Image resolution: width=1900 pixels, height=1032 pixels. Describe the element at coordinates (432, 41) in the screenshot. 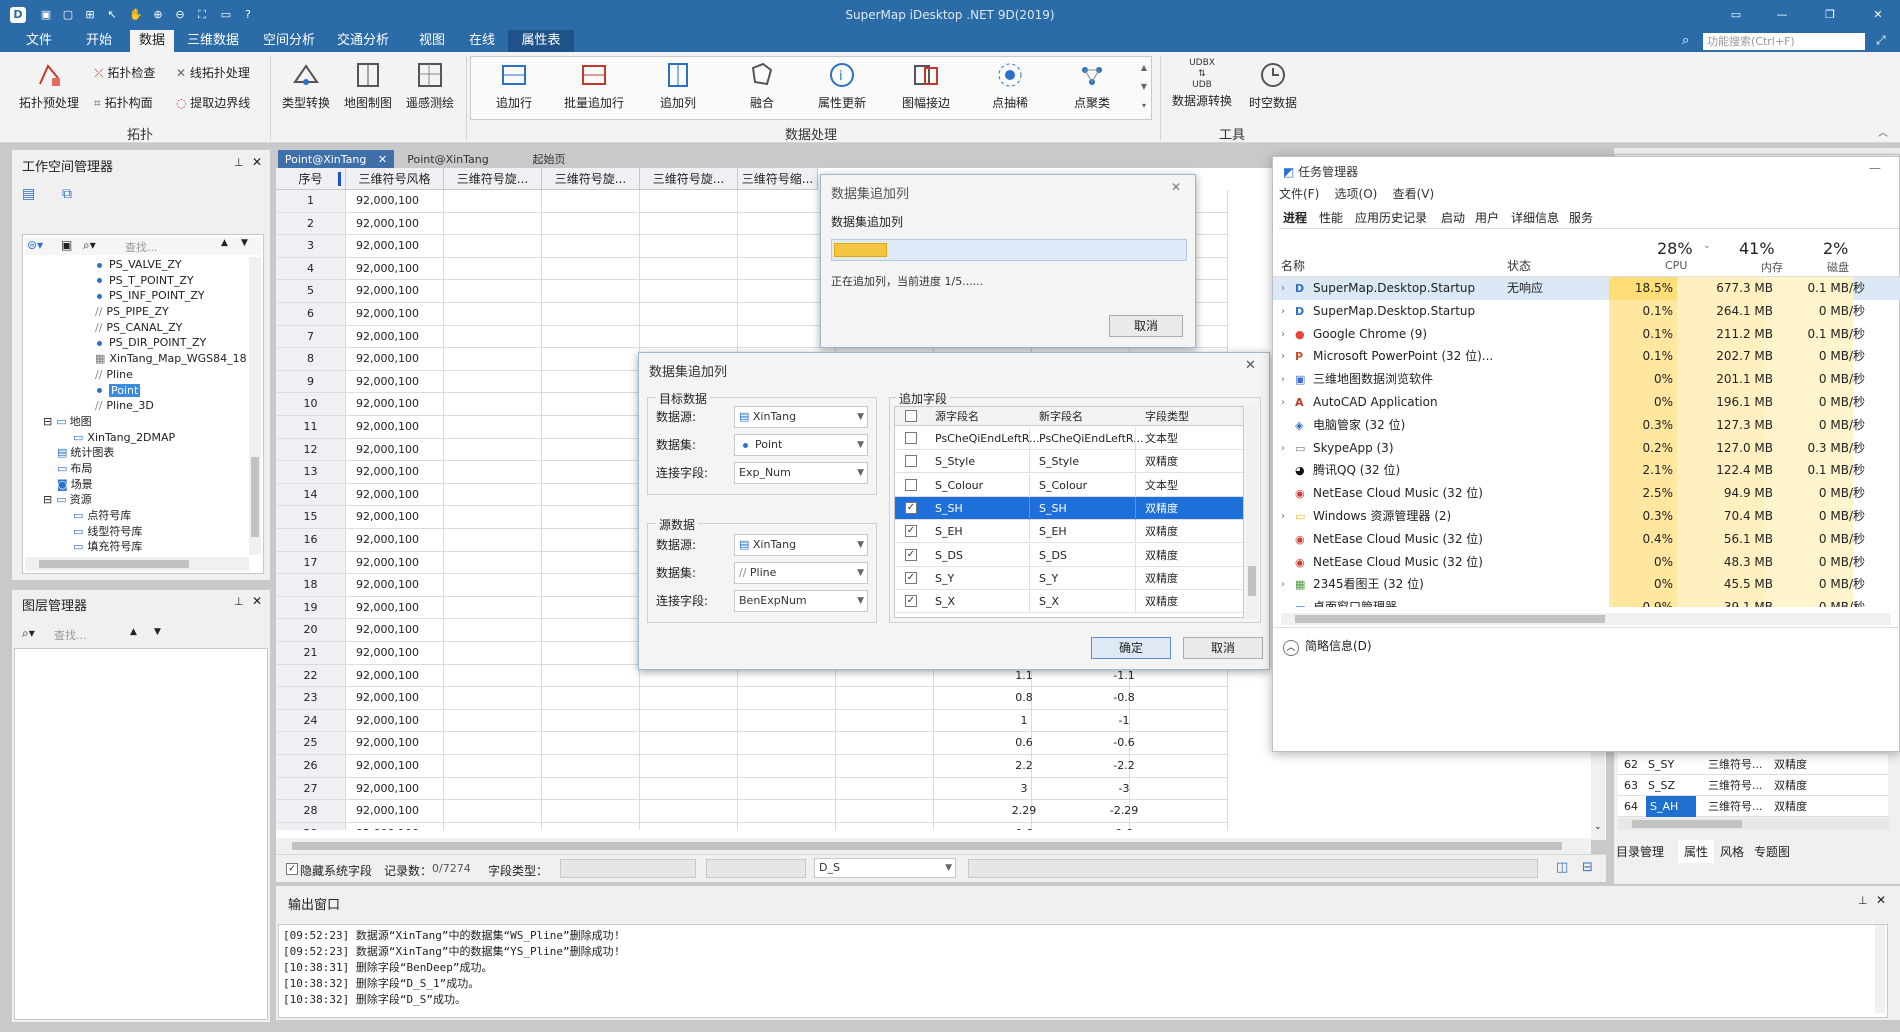

I see `menu-view: 视图` at that location.